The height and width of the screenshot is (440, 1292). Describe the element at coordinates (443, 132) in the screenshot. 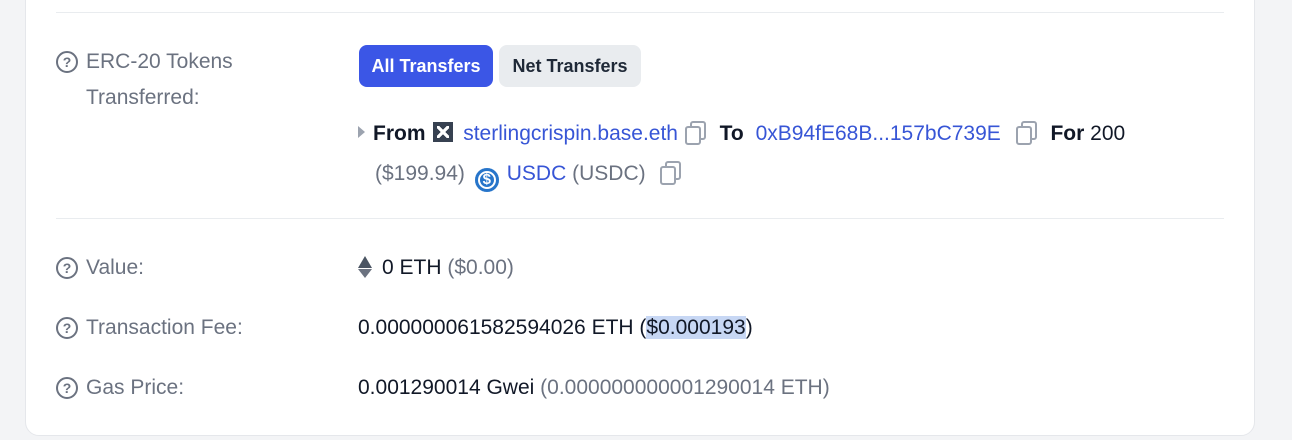

I see `address-avatar-icon` at that location.